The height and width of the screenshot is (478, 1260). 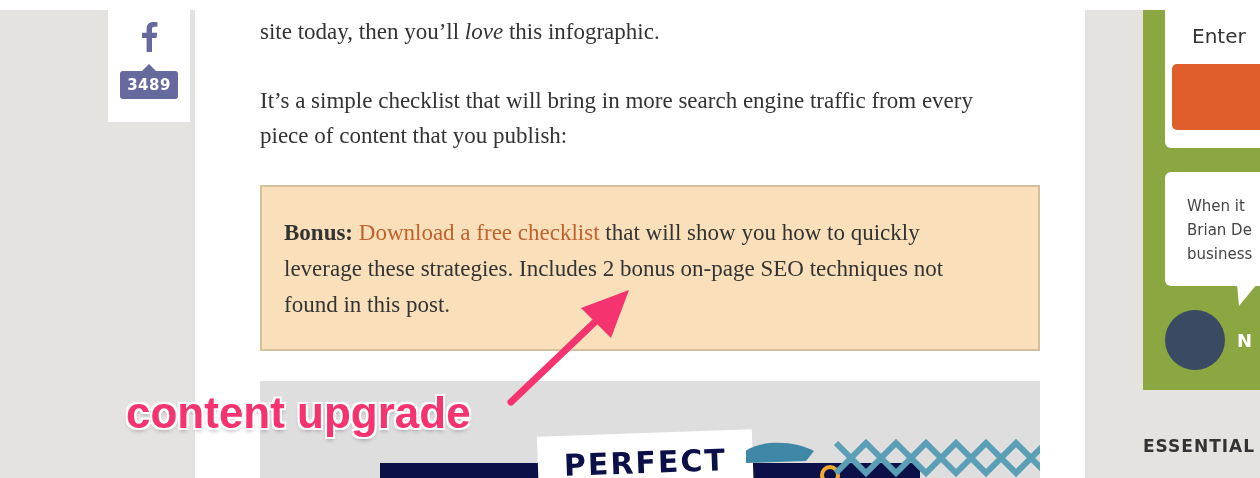 I want to click on infographic-title: PERFECT, so click(x=645, y=453).